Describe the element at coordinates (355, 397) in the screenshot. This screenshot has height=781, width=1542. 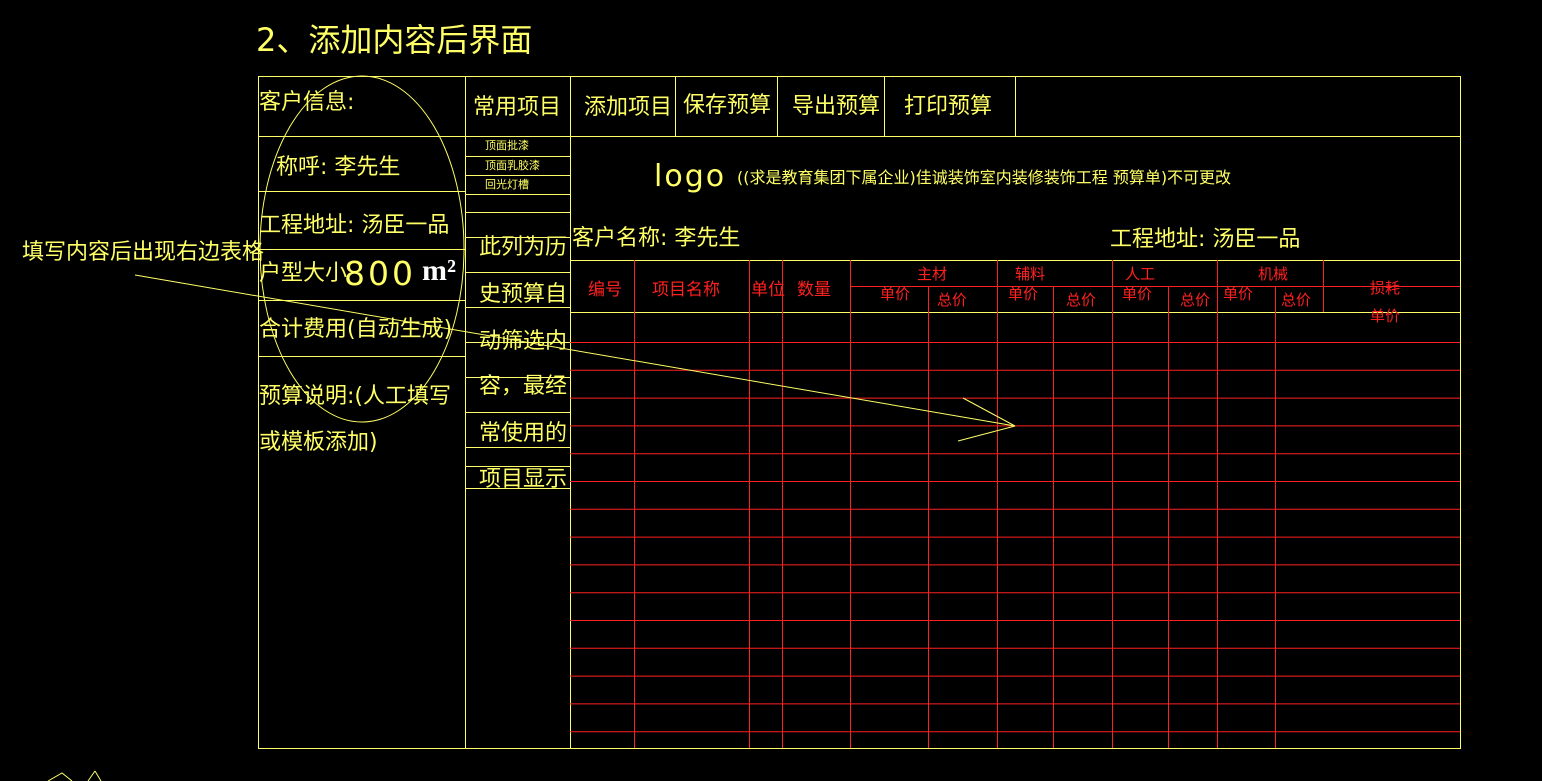
I see `budget-note-line-1: 预算说明:(人工填写` at that location.